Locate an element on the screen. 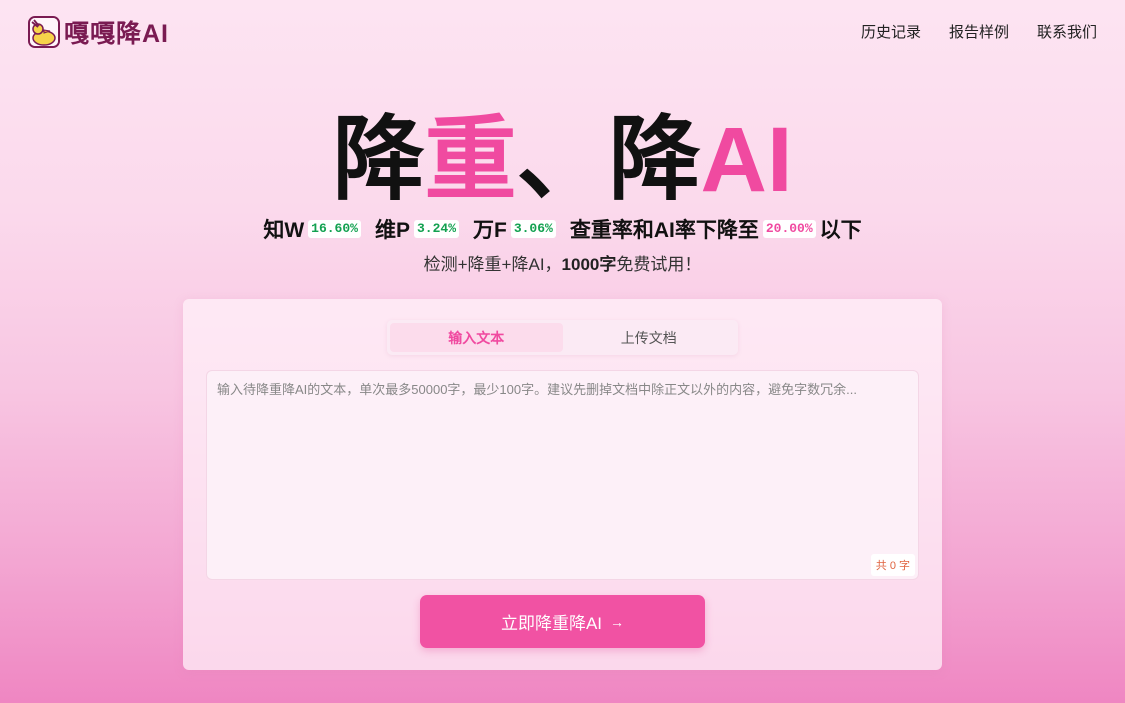  word-counter: 共 0 字 is located at coordinates (892, 565).